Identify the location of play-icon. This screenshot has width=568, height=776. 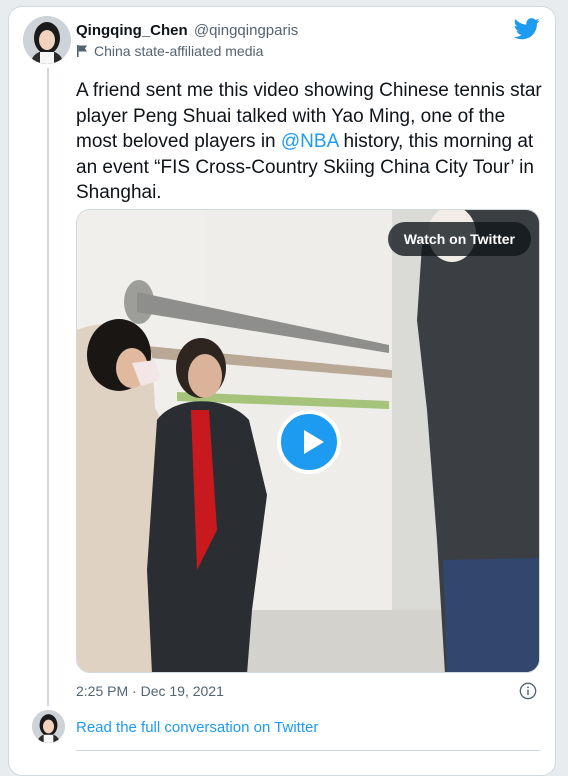
(309, 442).